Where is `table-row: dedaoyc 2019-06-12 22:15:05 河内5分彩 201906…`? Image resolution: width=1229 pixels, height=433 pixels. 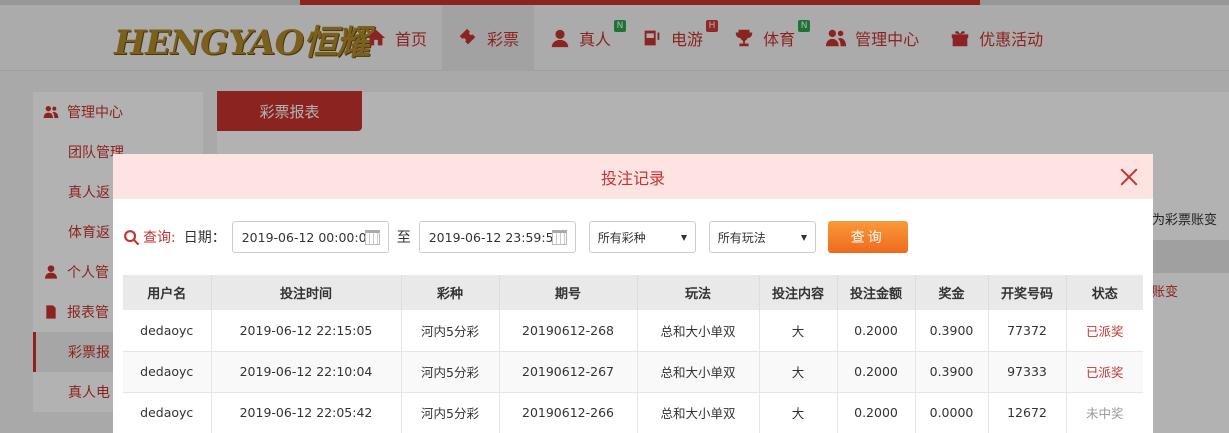 table-row: dedaoyc 2019-06-12 22:15:05 河内5分彩 201906… is located at coordinates (633, 331).